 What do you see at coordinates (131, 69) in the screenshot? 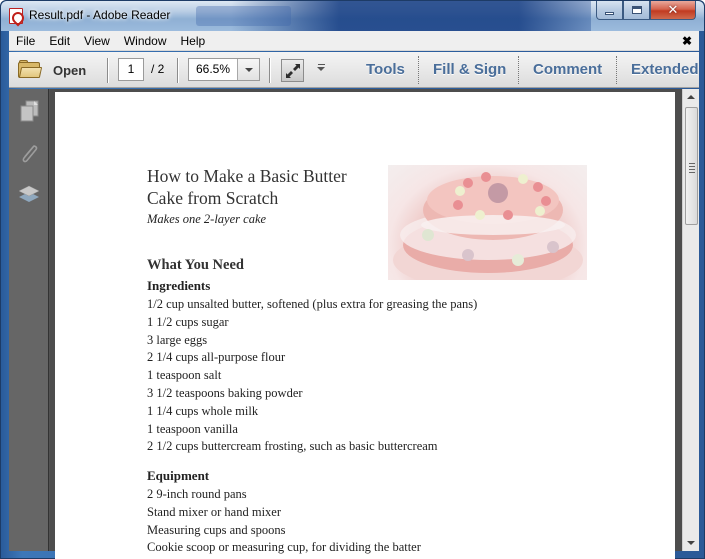
I see `page-number-input: 1` at bounding box center [131, 69].